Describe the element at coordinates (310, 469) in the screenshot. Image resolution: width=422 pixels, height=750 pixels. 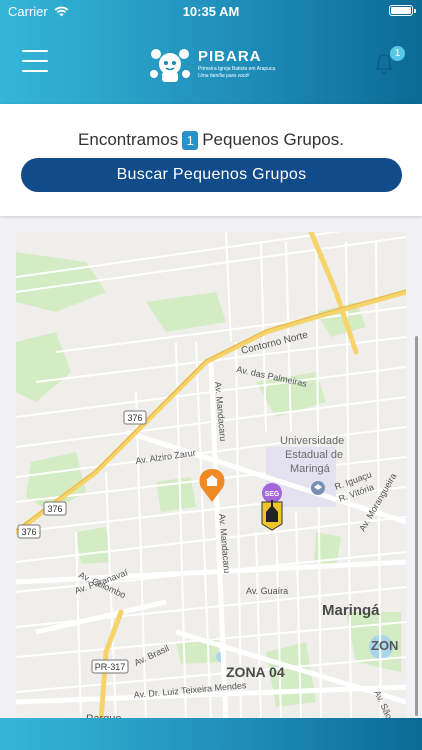
I see `label-universidade-3: Maringá` at that location.